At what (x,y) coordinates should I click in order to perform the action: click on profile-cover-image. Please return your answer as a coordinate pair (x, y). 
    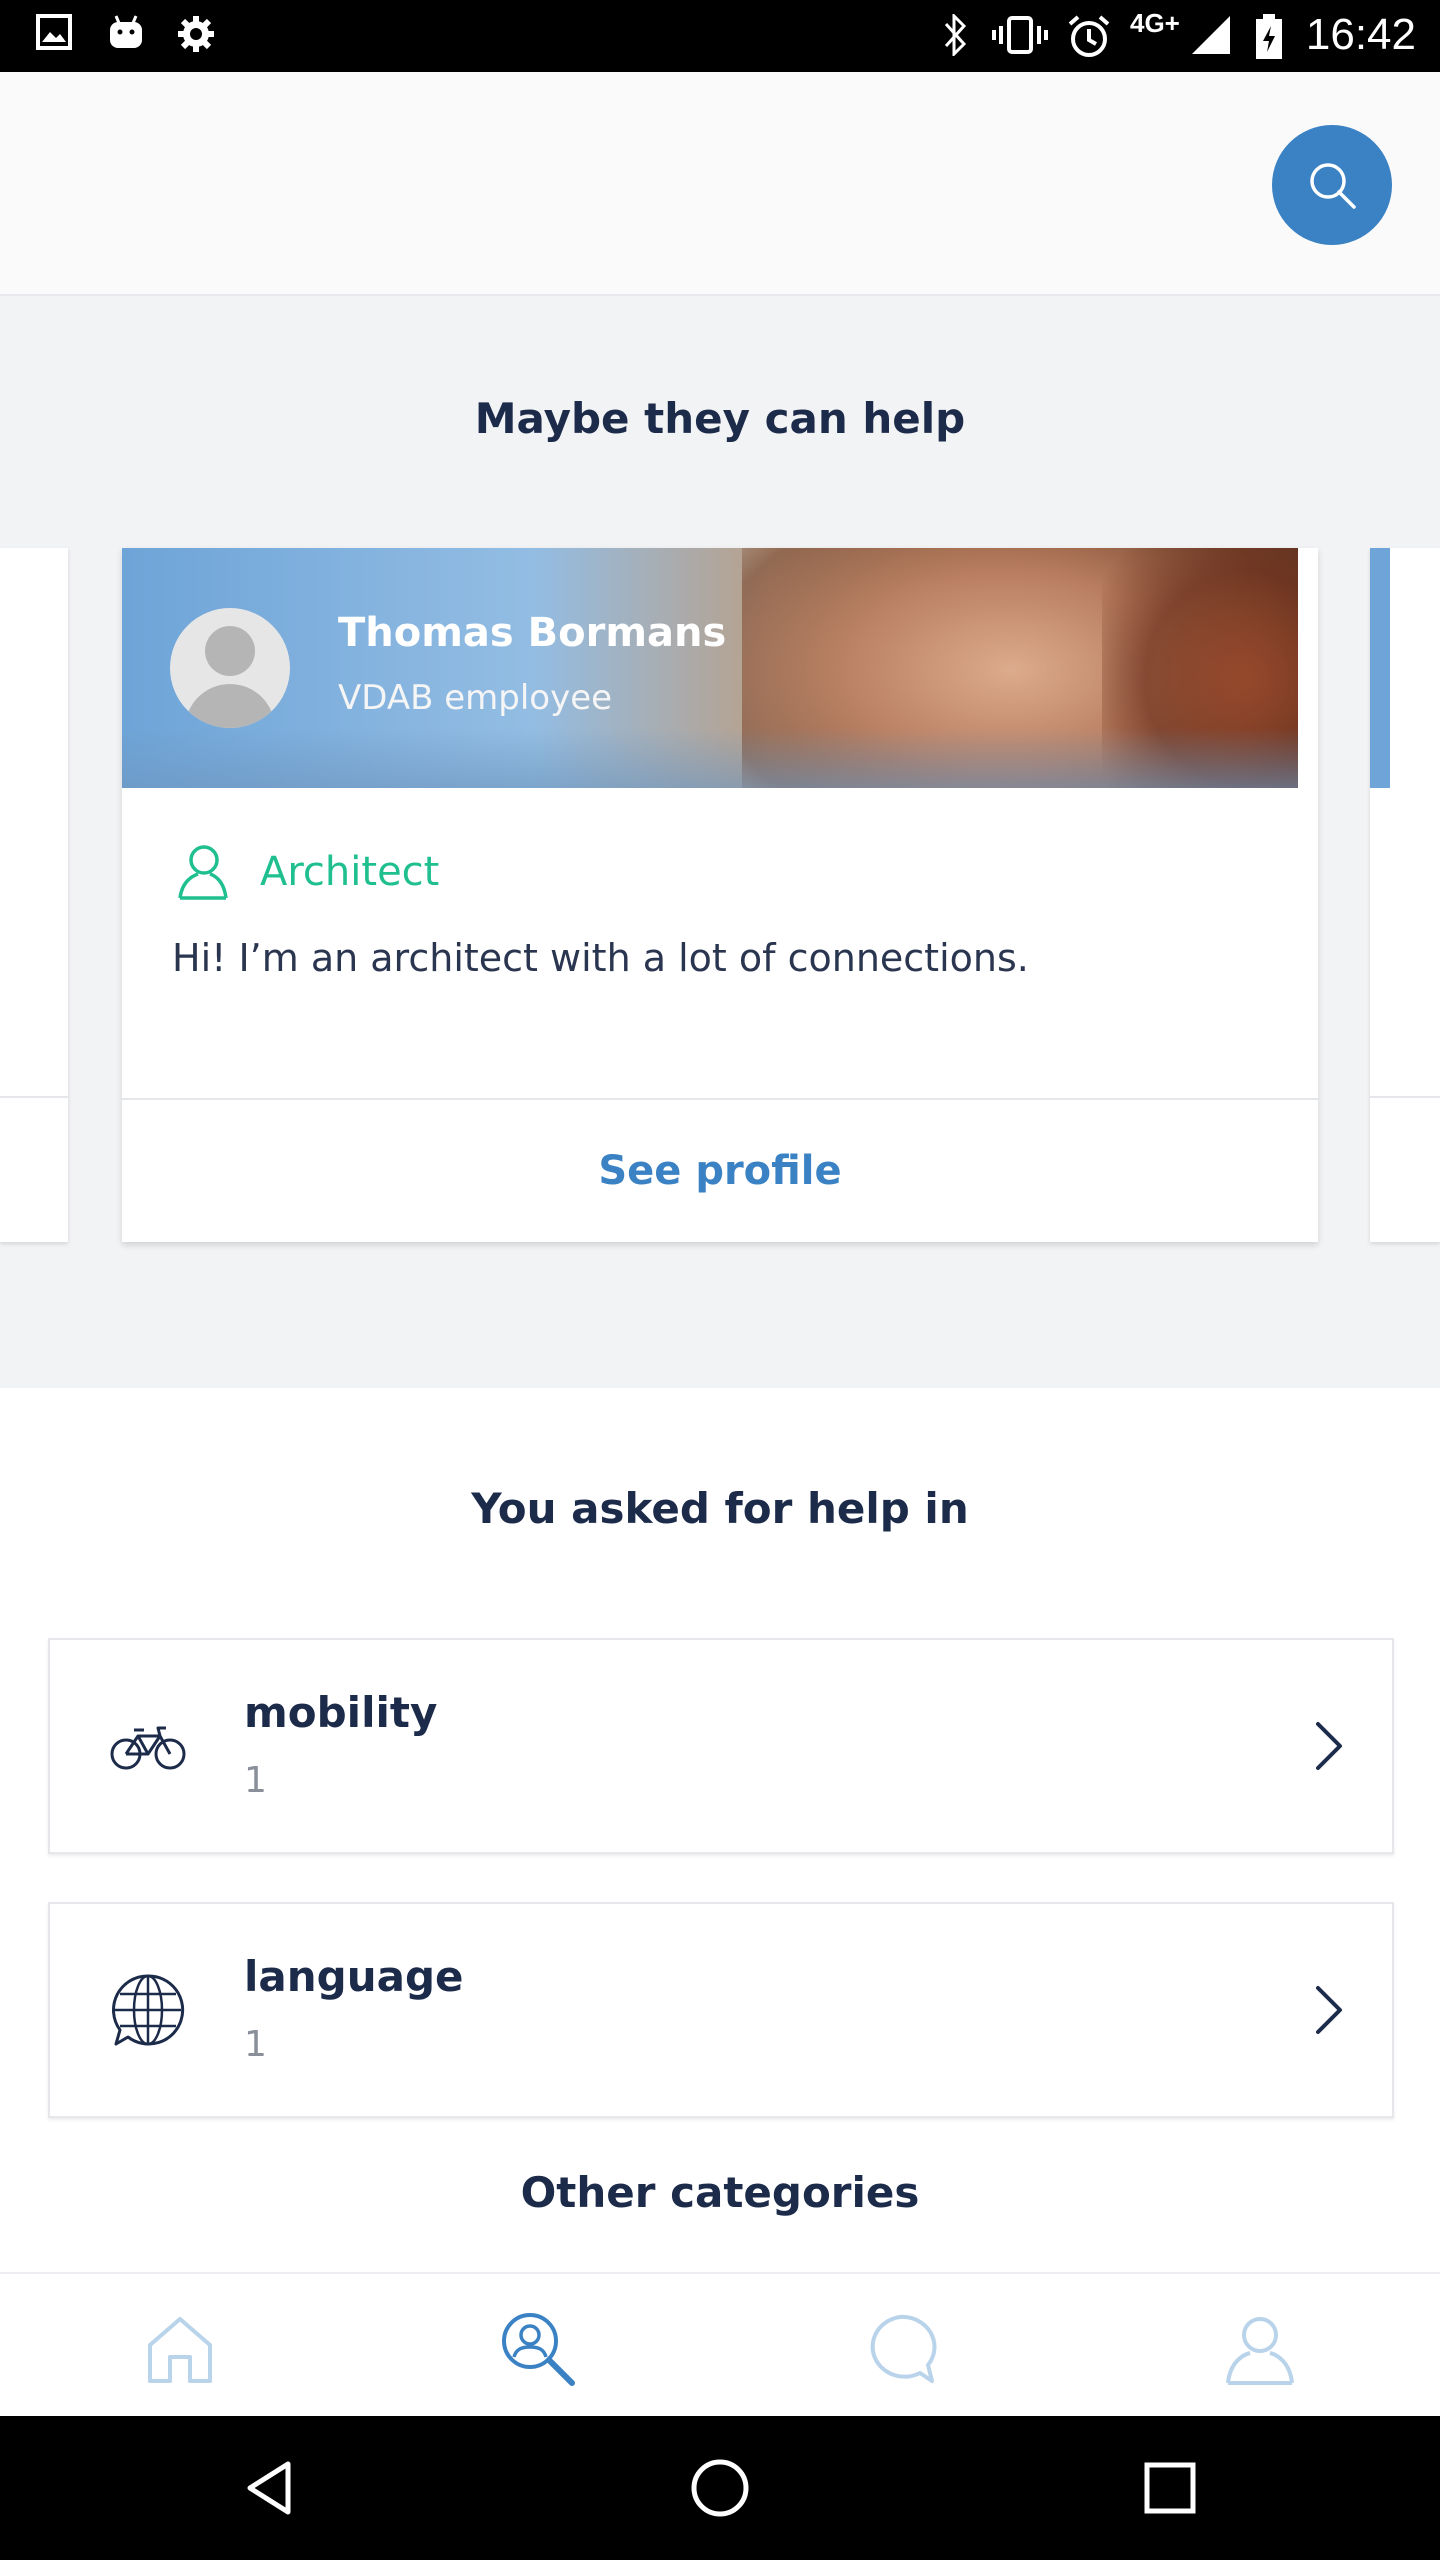
    Looking at the image, I should click on (710, 668).